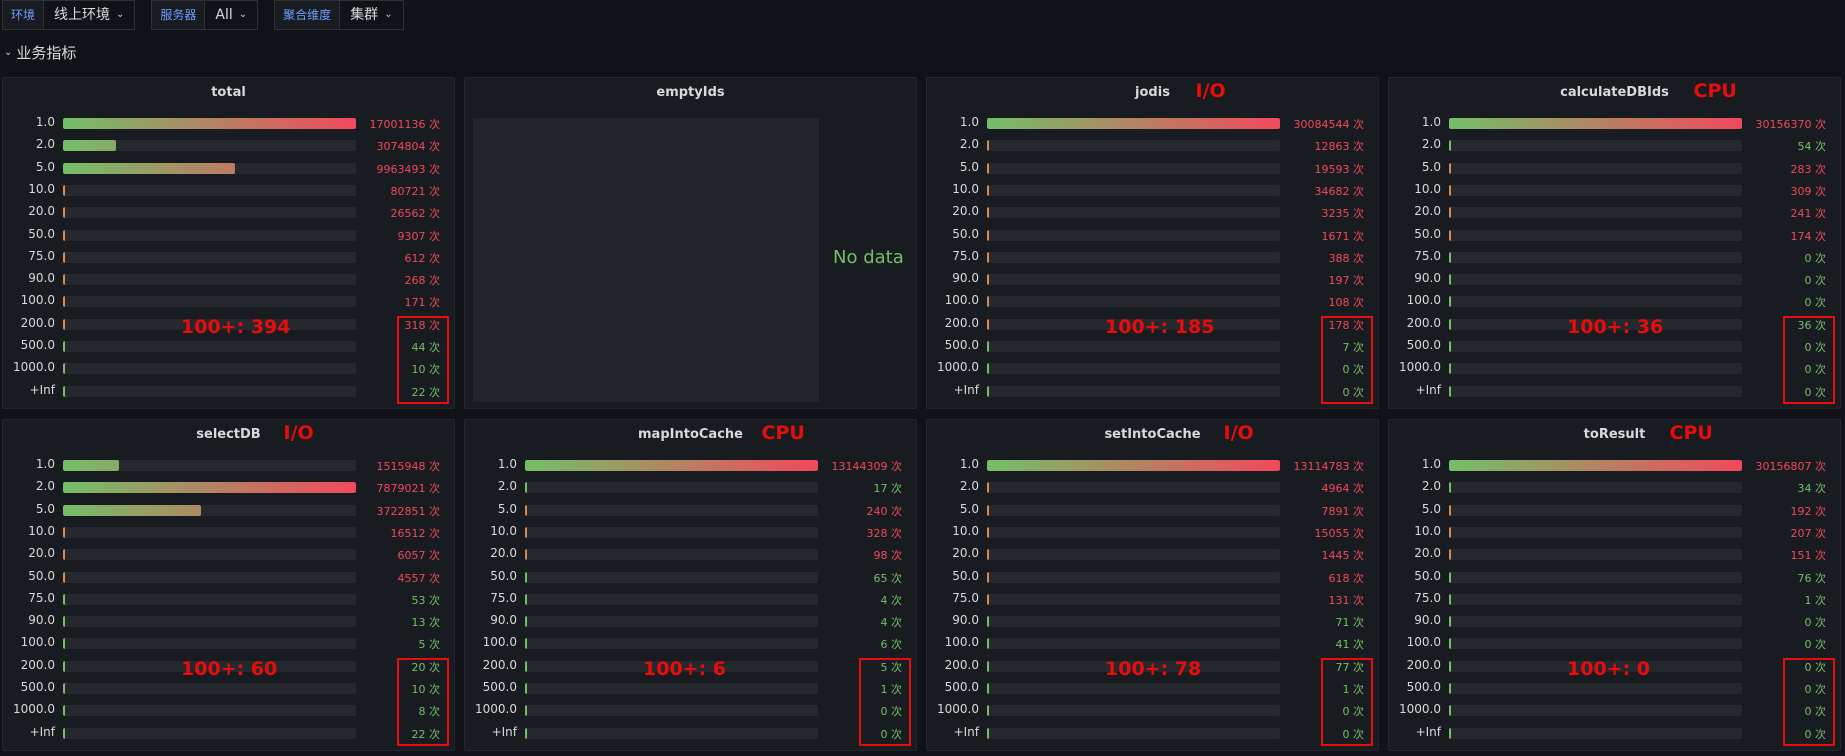 Image resolution: width=1845 pixels, height=756 pixels. What do you see at coordinates (1346, 303) in the screenshot?
I see `bucket-value: 108 次` at bounding box center [1346, 303].